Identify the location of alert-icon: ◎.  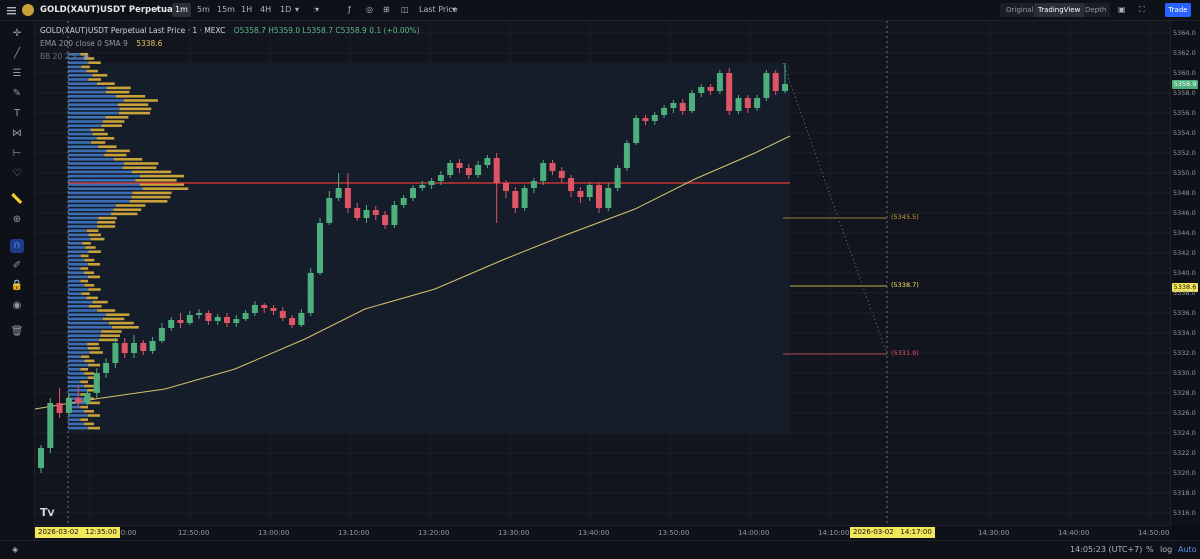
(369, 10).